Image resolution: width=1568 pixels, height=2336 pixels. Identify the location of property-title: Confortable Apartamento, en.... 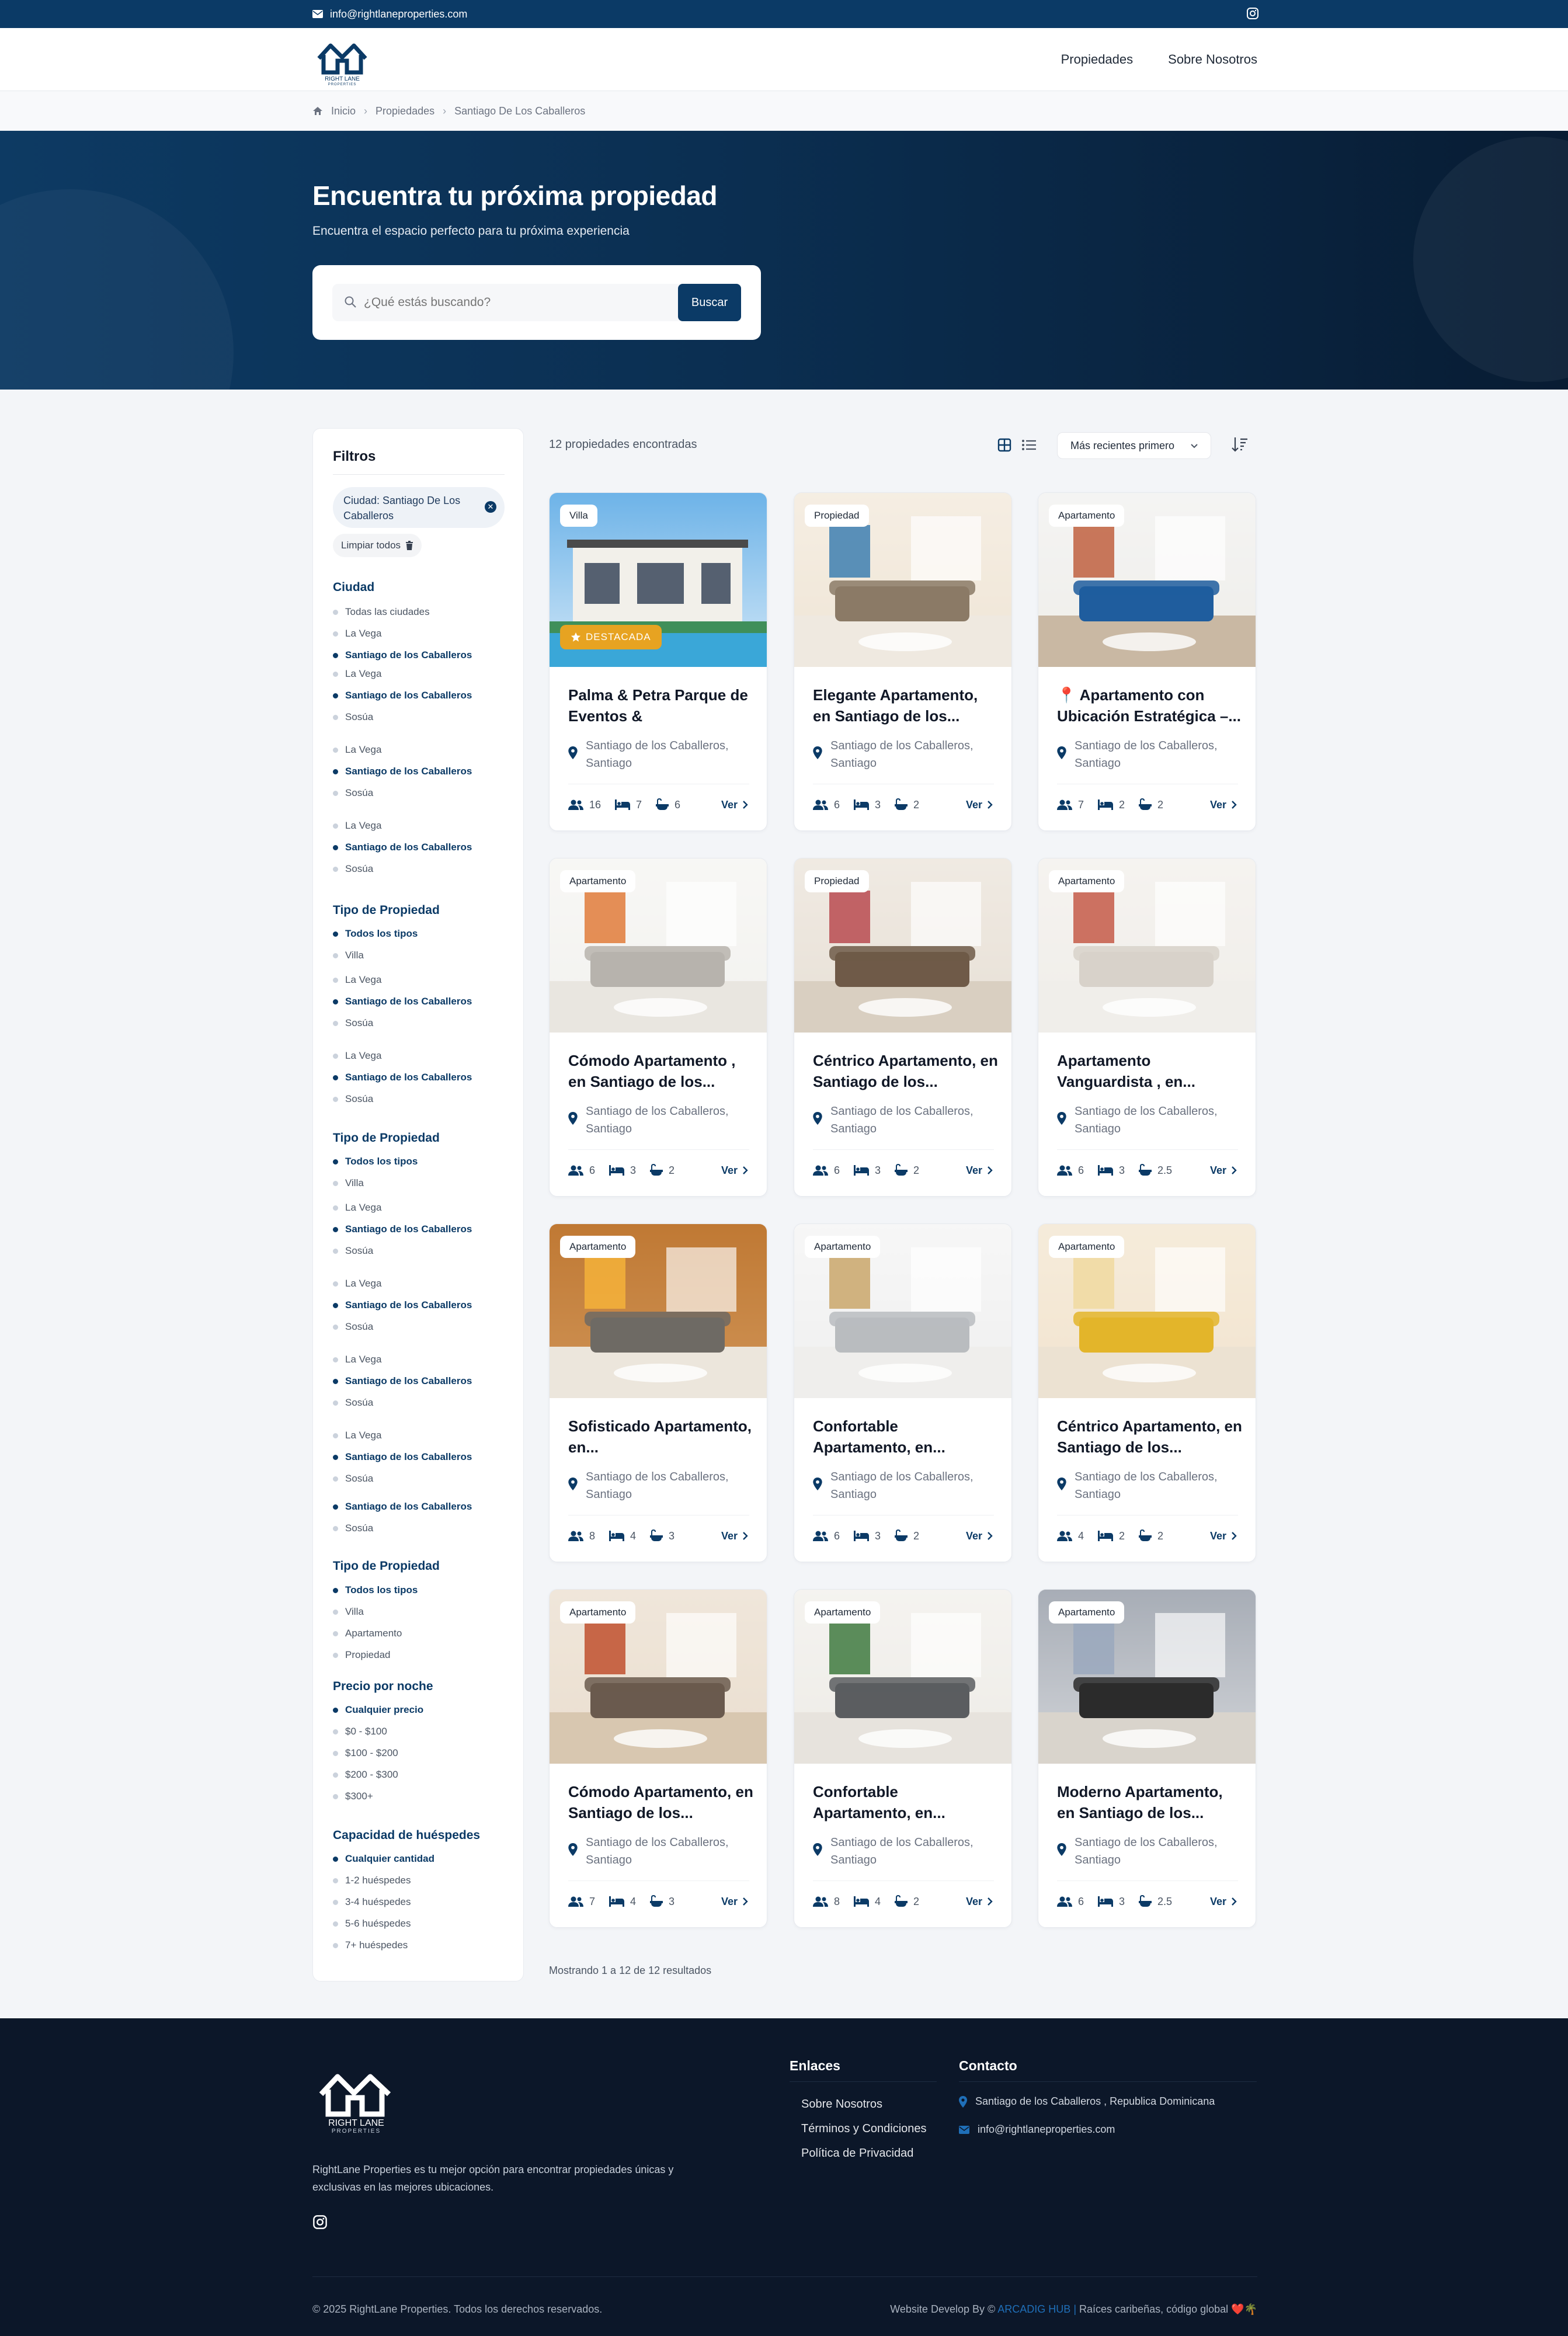
(906, 1437).